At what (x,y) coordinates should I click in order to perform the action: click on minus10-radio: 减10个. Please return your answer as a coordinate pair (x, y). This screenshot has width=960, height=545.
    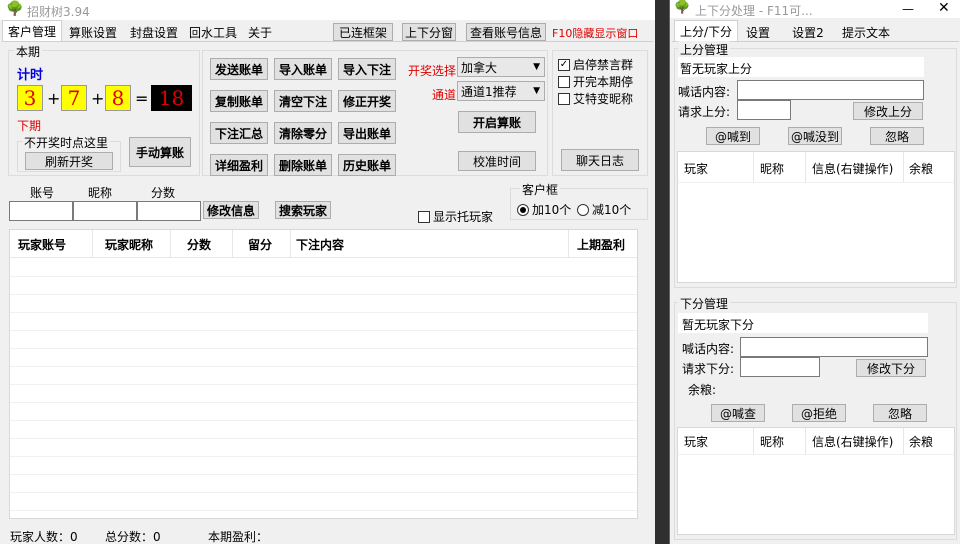
    Looking at the image, I should click on (604, 209).